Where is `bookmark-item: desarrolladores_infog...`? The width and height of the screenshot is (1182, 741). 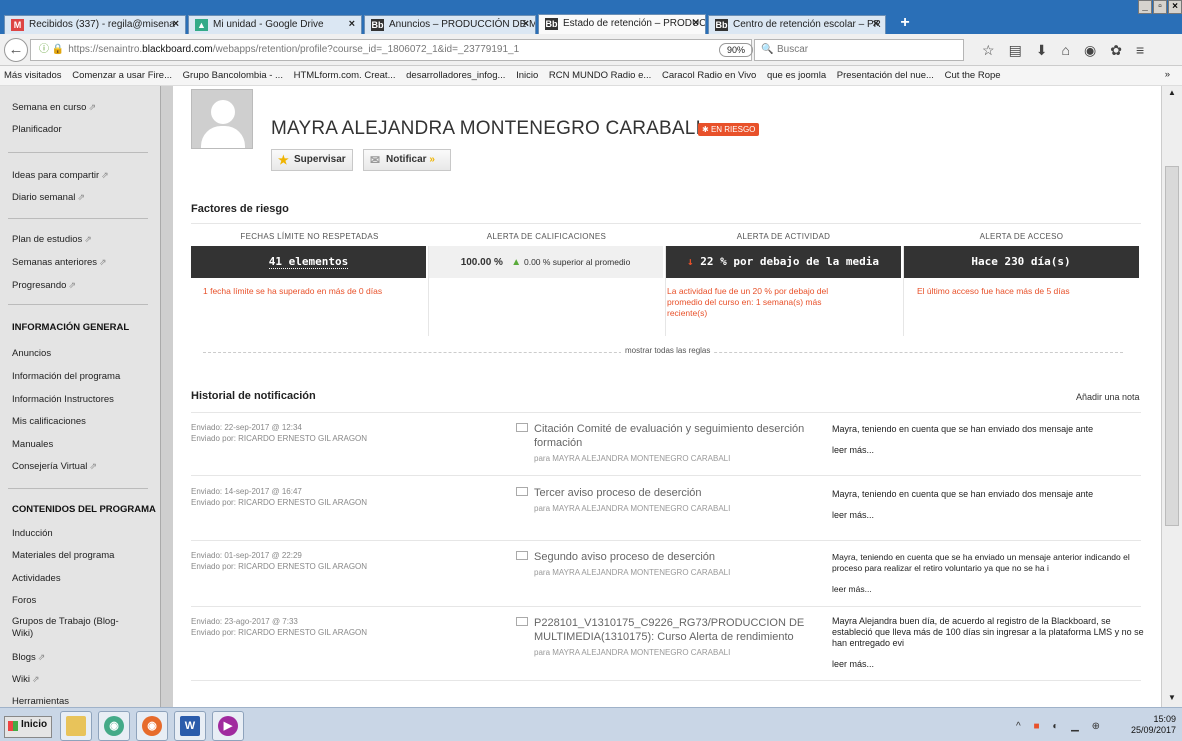 bookmark-item: desarrolladores_infog... is located at coordinates (455, 75).